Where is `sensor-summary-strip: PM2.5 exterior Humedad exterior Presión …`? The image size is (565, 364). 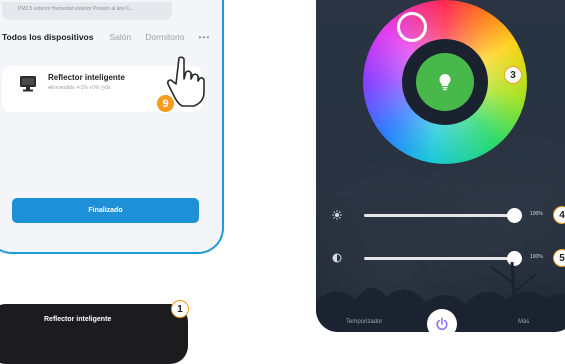 sensor-summary-strip: PM2.5 exterior Humedad exterior Presión … is located at coordinates (87, 11).